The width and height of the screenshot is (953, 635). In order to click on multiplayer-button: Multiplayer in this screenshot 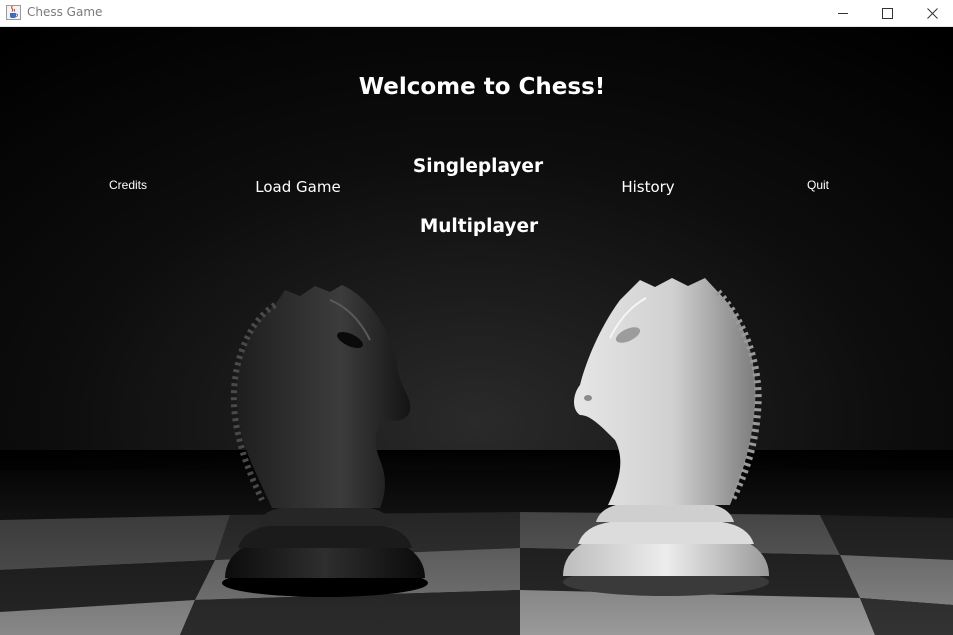, I will do `click(479, 226)`.